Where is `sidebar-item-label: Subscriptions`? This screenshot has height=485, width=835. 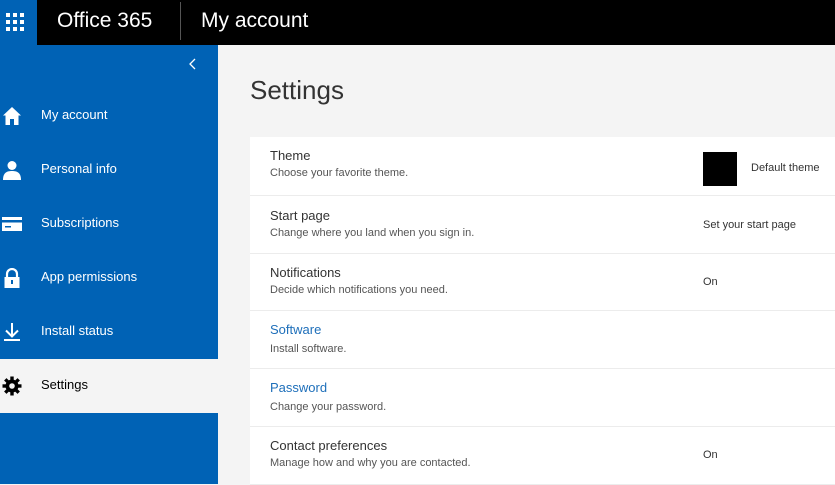
sidebar-item-label: Subscriptions is located at coordinates (80, 222).